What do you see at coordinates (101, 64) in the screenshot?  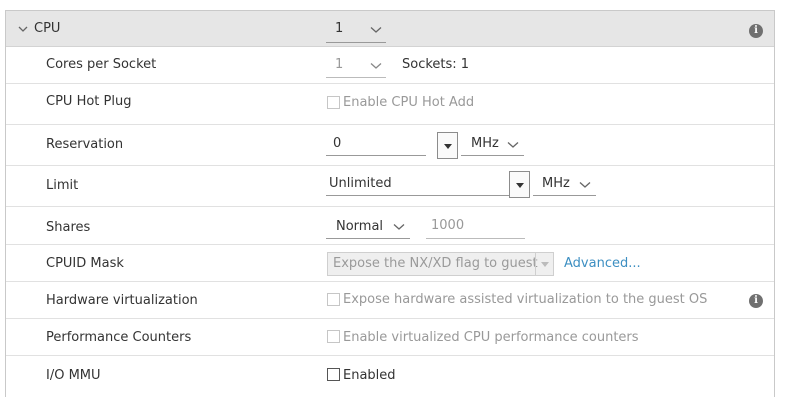 I see `cores-per-socket-label: Cores per Socket` at bounding box center [101, 64].